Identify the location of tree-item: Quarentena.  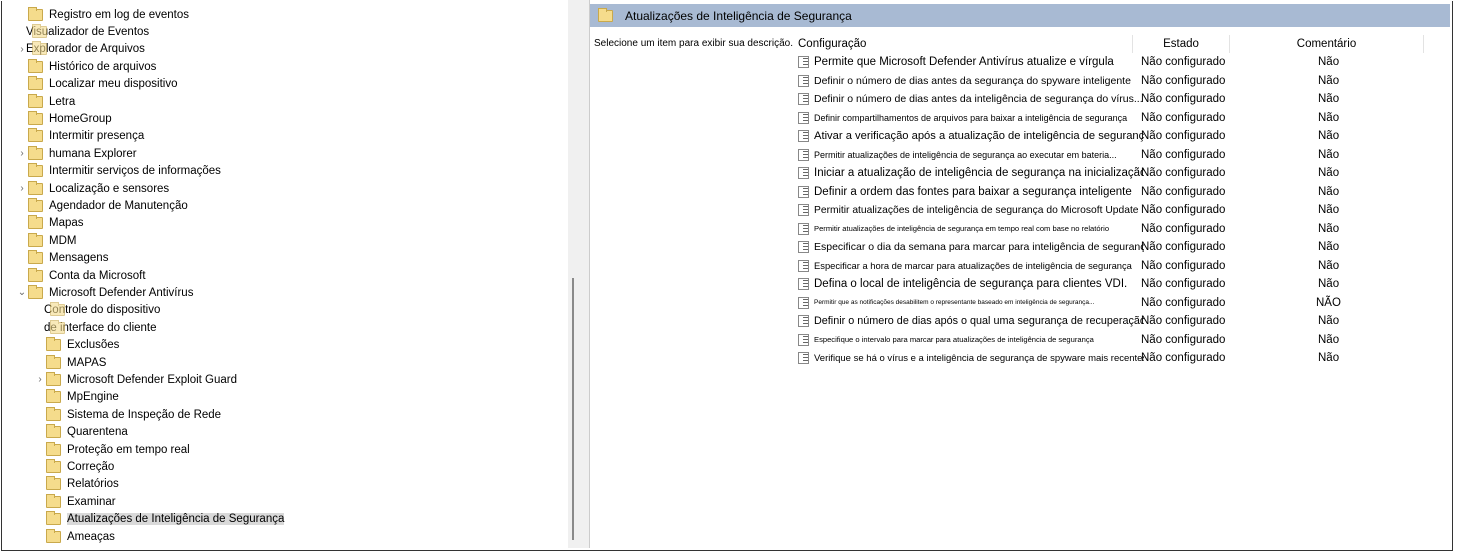
(81, 432).